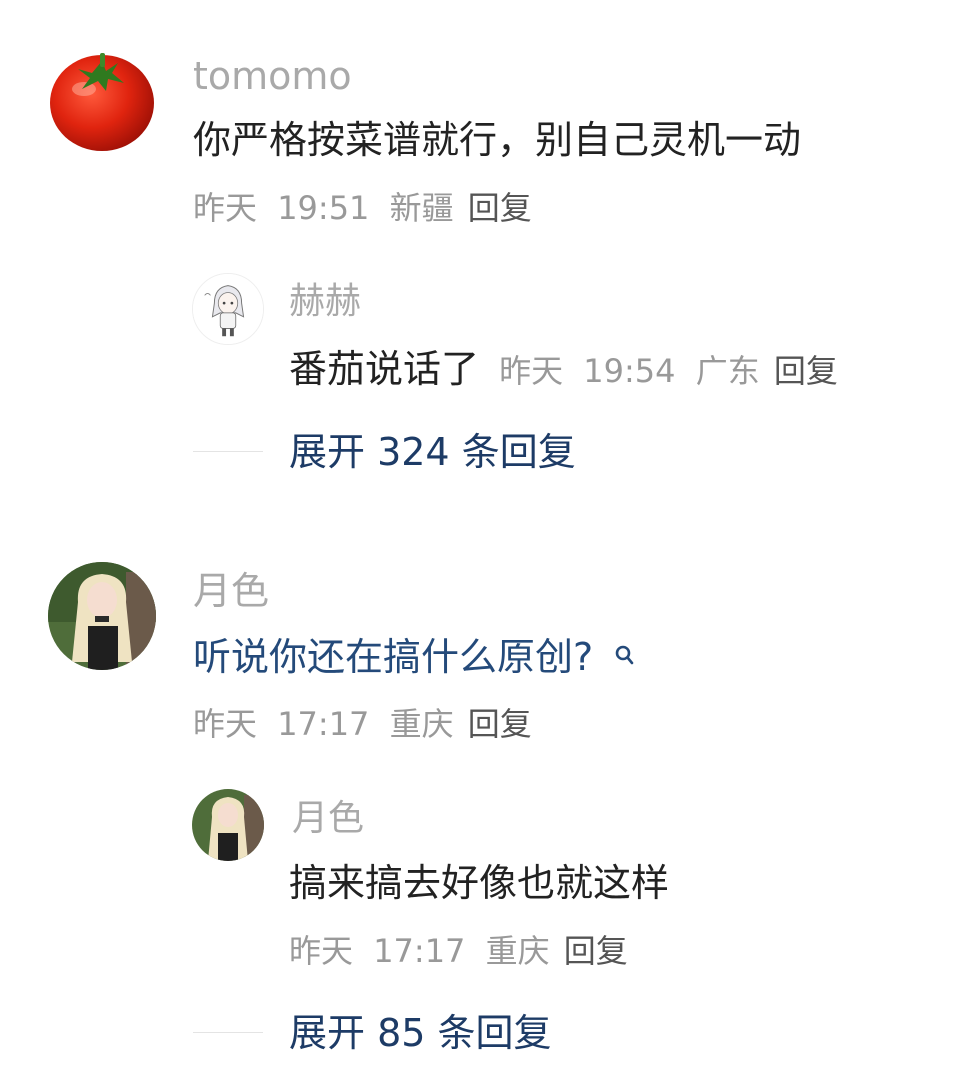 This screenshot has width=970, height=1087. I want to click on reply-meta: 昨天 19:54 广东 回复, so click(668, 371).